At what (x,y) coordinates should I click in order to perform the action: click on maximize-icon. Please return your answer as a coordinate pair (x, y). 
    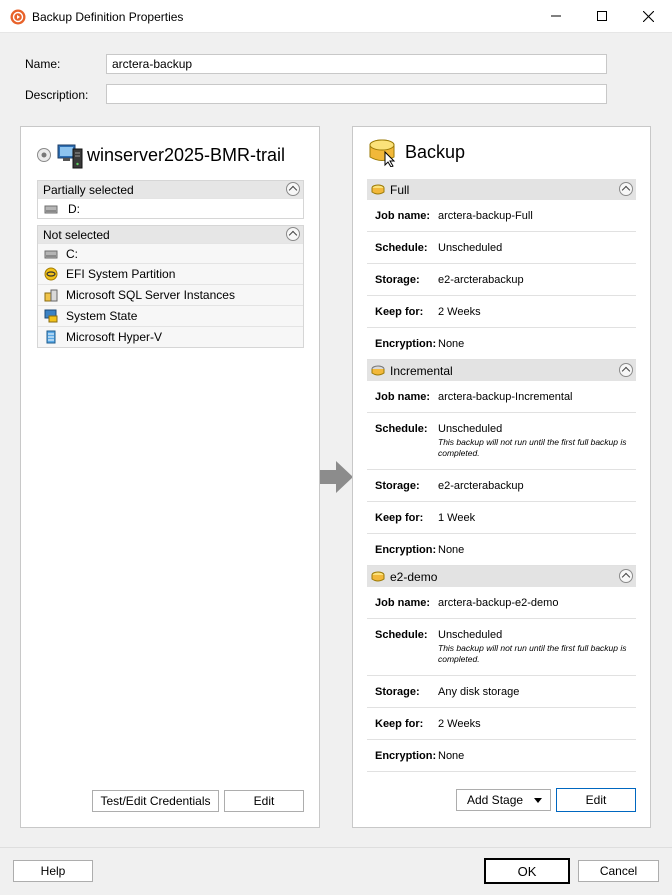
    Looking at the image, I should click on (602, 16).